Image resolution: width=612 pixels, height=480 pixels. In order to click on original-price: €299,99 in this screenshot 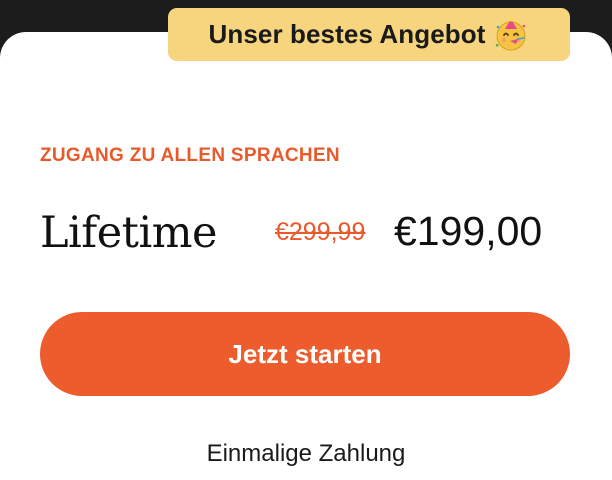, I will do `click(320, 232)`.